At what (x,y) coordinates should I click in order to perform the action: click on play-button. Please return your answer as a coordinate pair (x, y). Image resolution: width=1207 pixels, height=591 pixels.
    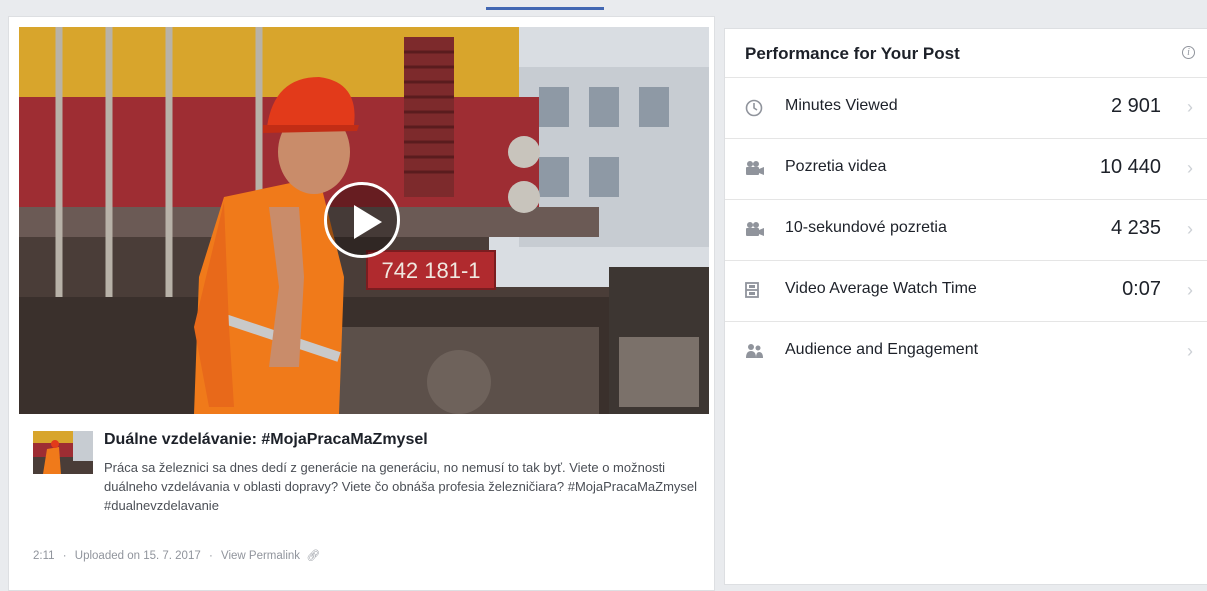
    Looking at the image, I should click on (362, 220).